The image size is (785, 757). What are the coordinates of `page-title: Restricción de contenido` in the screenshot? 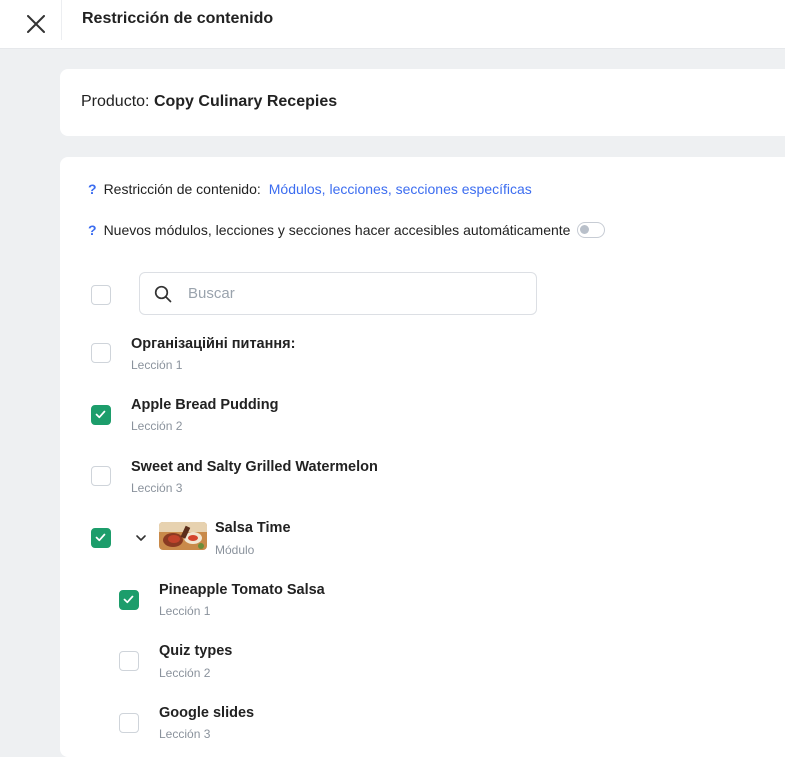 It's located at (178, 18).